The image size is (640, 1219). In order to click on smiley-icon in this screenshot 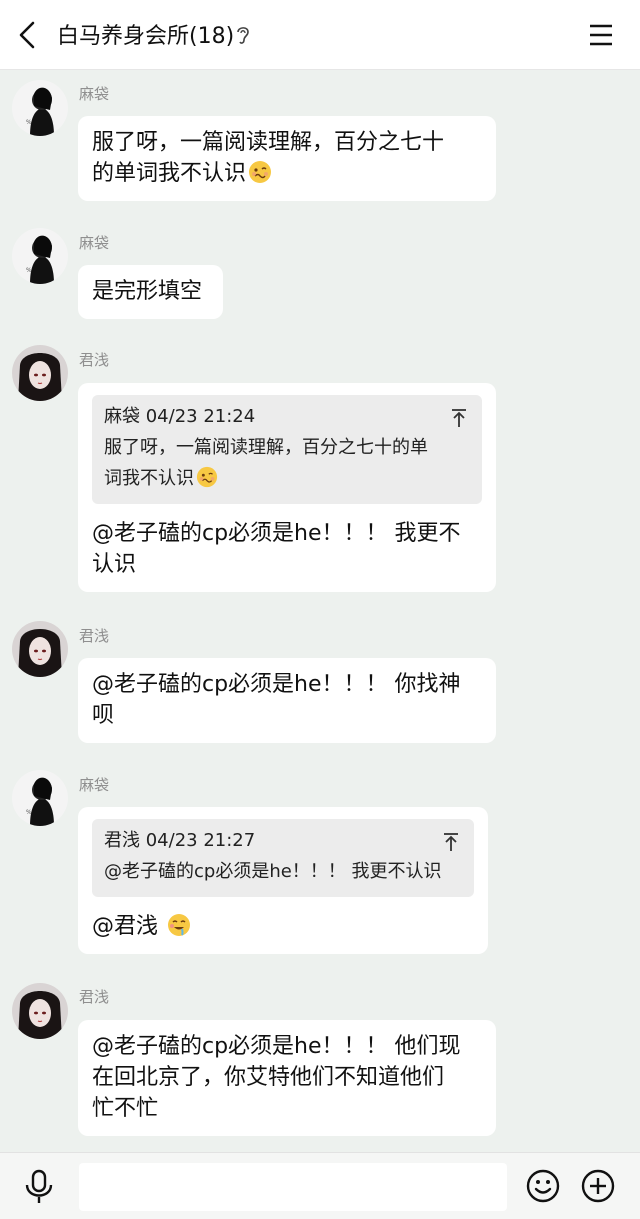, I will do `click(543, 1186)`.